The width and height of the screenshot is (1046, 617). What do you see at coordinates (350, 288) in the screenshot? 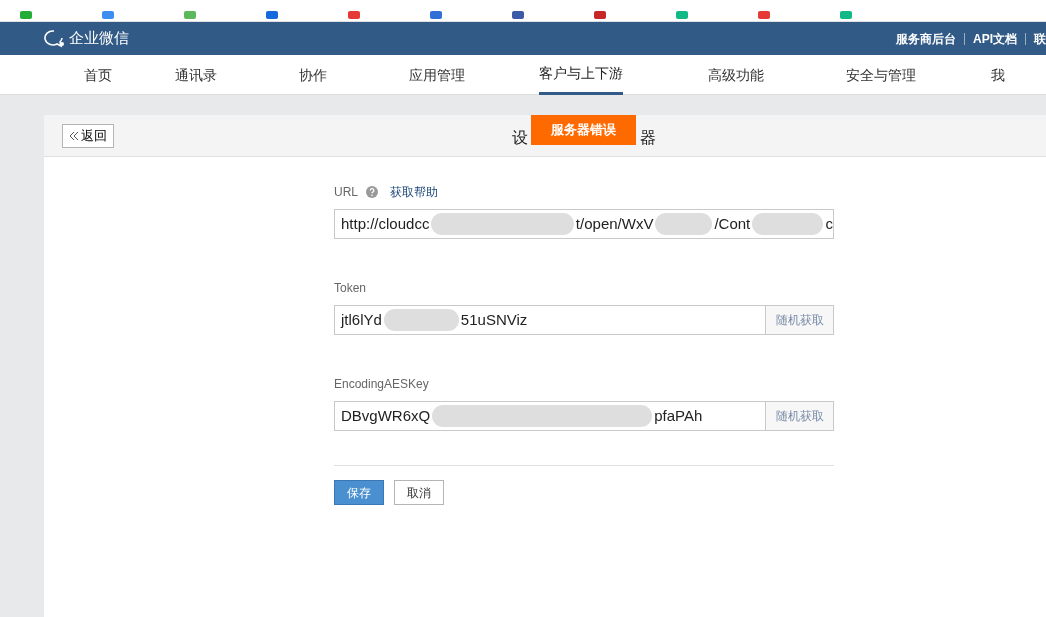
I see `field-label: Token` at bounding box center [350, 288].